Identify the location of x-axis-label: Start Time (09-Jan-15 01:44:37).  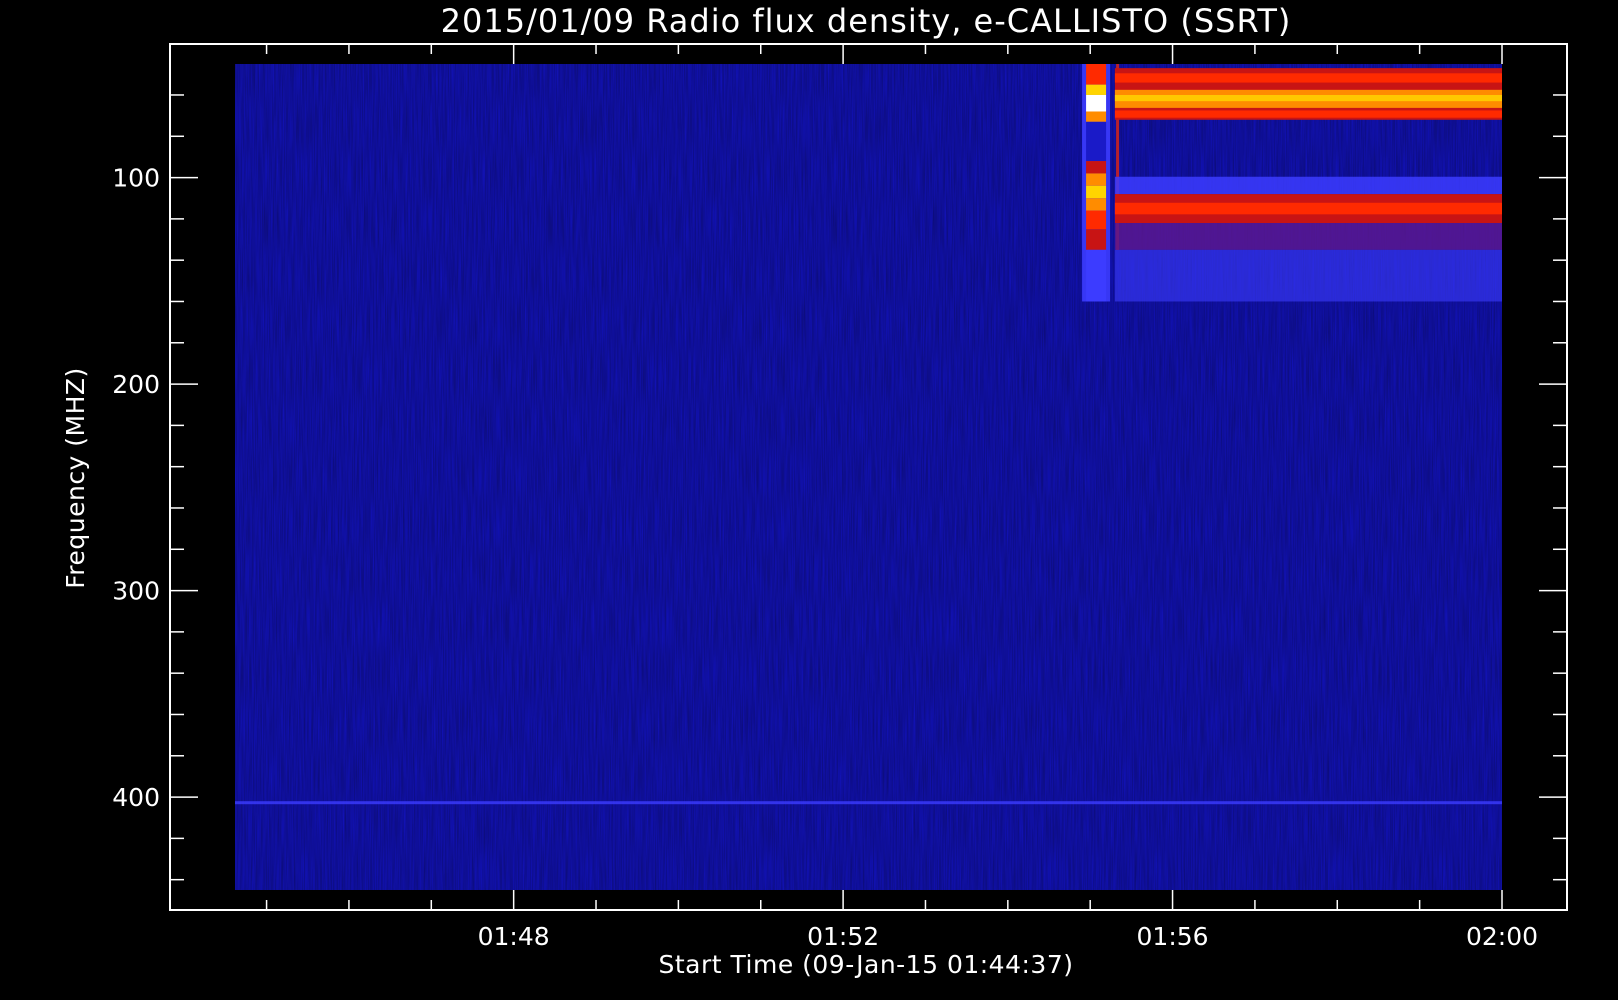
(866, 964).